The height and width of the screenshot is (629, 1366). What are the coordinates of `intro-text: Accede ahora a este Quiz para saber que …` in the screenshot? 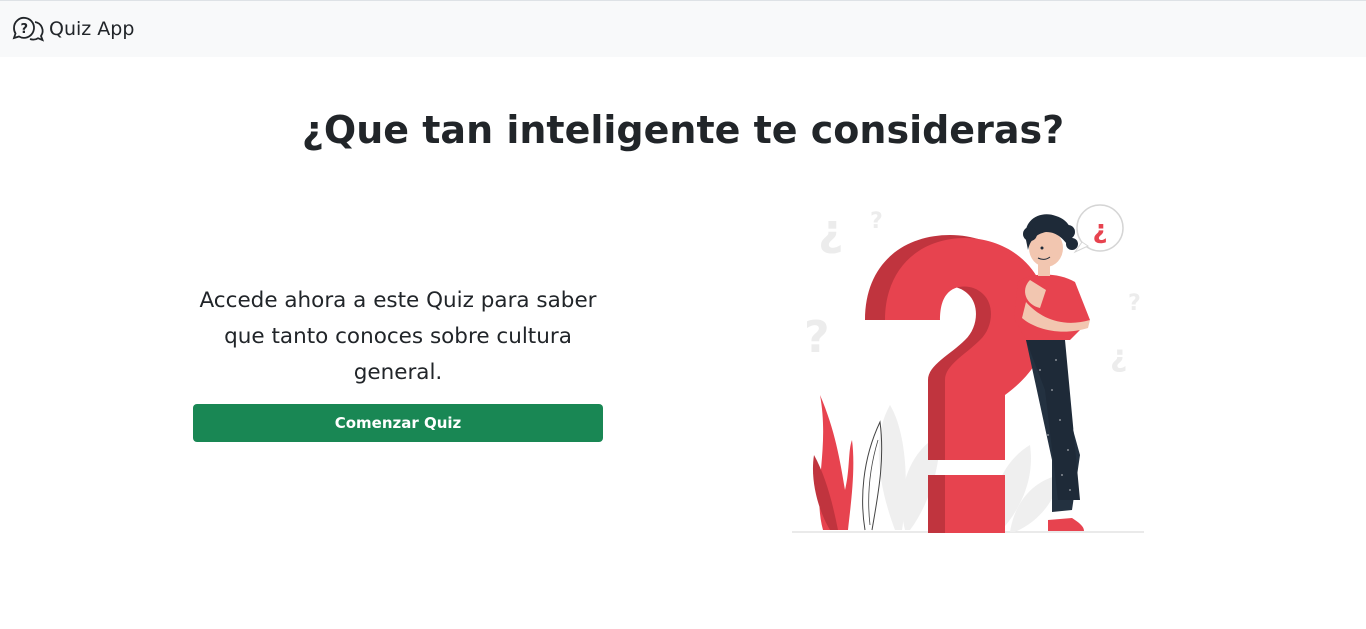 It's located at (398, 336).